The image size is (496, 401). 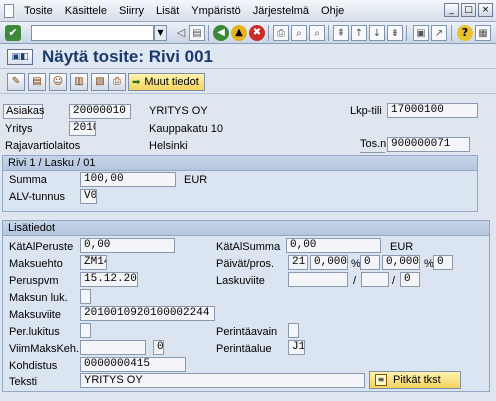 What do you see at coordinates (239, 33) in the screenshot?
I see `exit-icon: ▲` at bounding box center [239, 33].